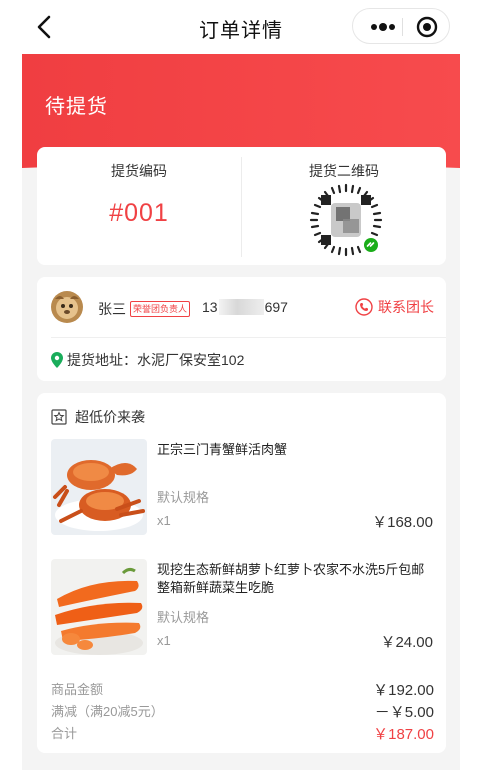 Image resolution: width=493 pixels, height=770 pixels. Describe the element at coordinates (242, 711) in the screenshot. I see `discount-row: 满减（满20减5元） －￥5.00` at that location.